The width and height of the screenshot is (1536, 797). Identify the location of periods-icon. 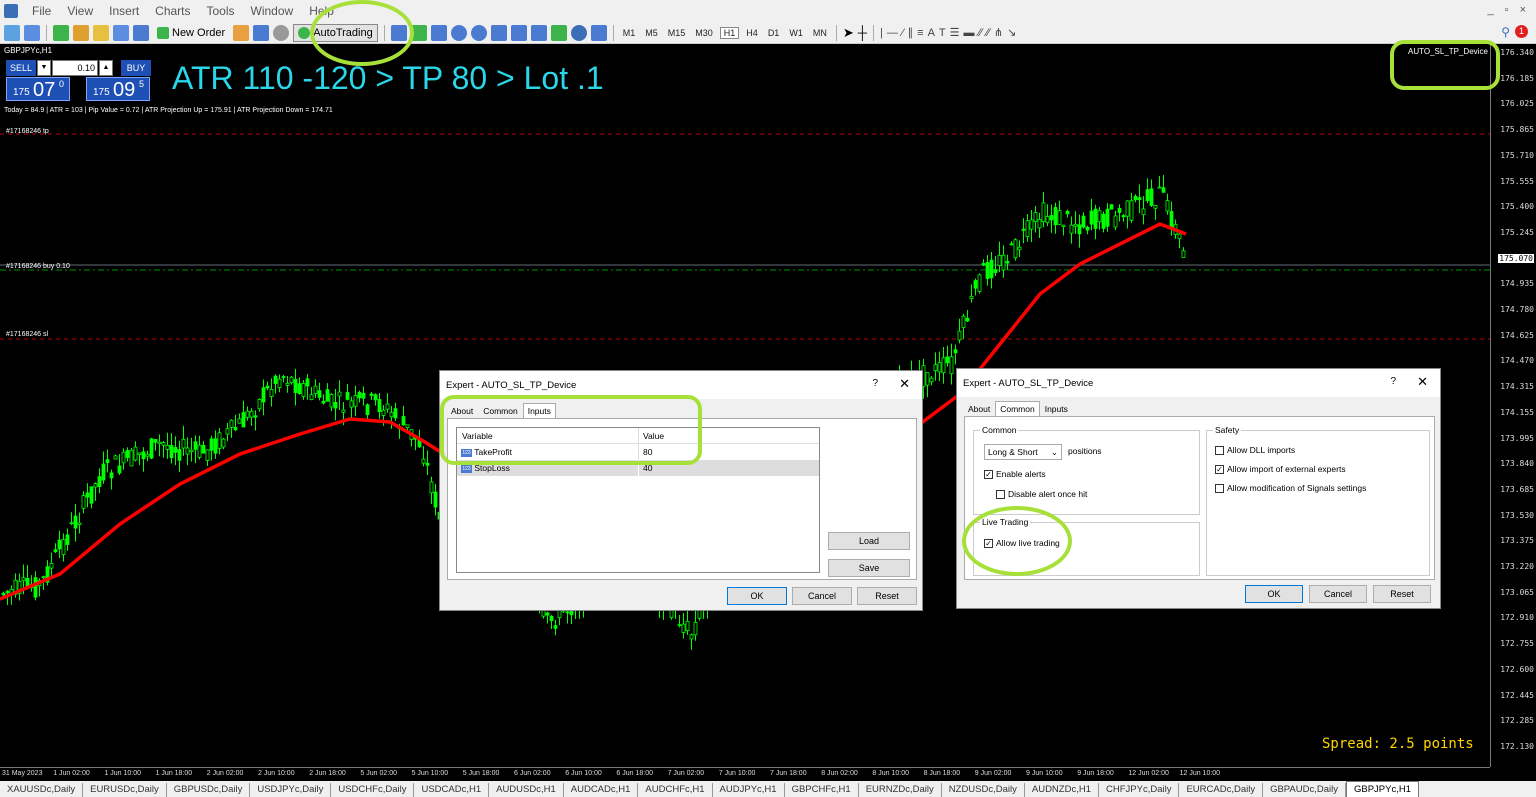
(578, 32).